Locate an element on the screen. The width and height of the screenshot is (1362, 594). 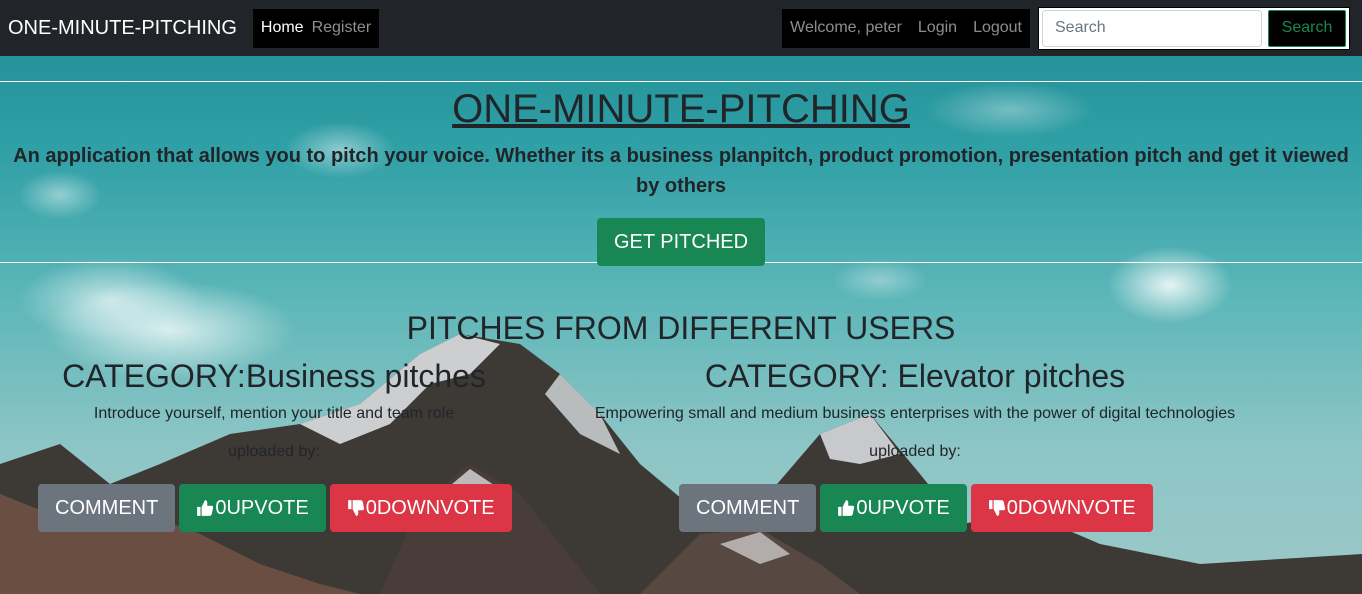
page-title: ONE-MINUTE-PITCHING is located at coordinates (681, 109).